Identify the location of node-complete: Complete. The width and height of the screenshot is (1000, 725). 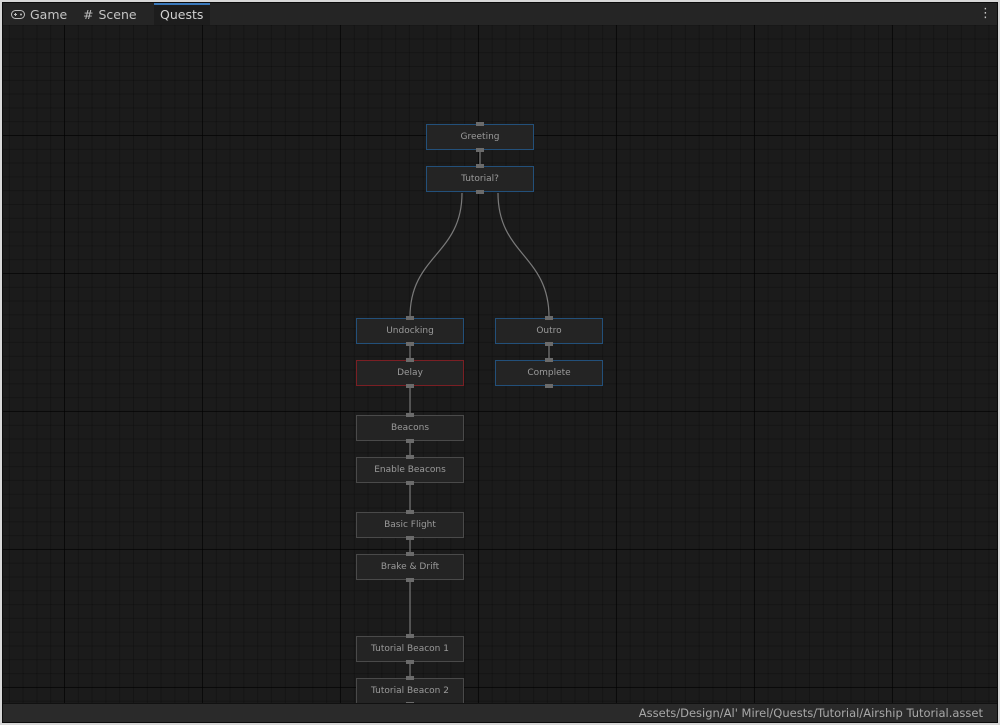
(549, 373).